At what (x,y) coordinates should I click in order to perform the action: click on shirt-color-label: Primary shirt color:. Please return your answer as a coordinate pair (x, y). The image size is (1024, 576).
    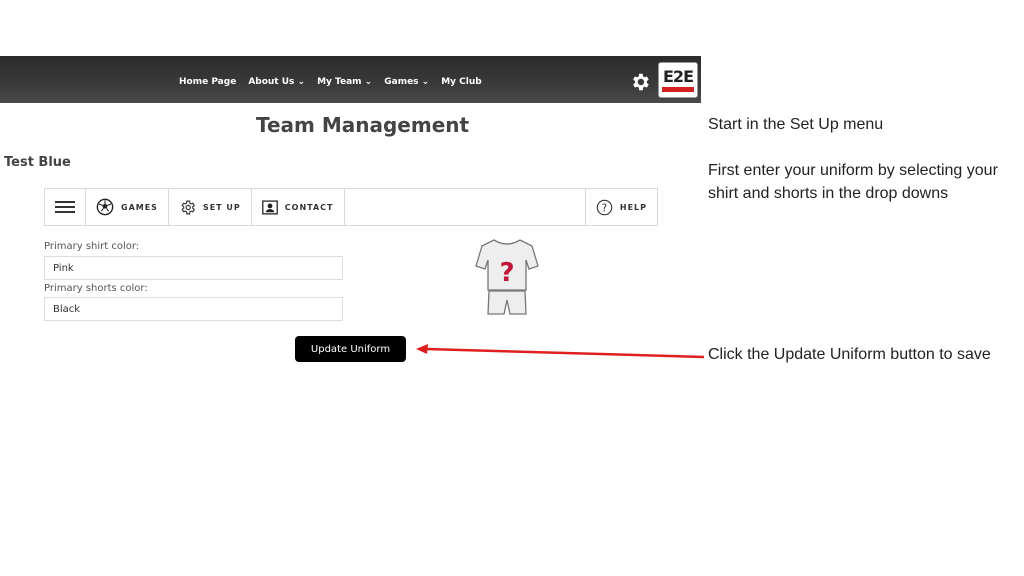
    Looking at the image, I should click on (92, 246).